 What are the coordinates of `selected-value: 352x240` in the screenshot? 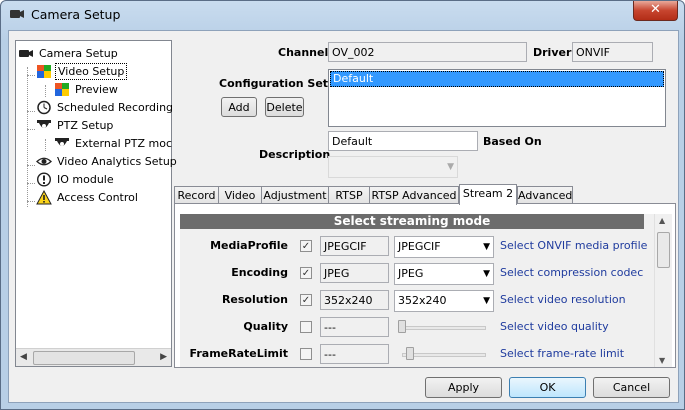 It's located at (422, 300).